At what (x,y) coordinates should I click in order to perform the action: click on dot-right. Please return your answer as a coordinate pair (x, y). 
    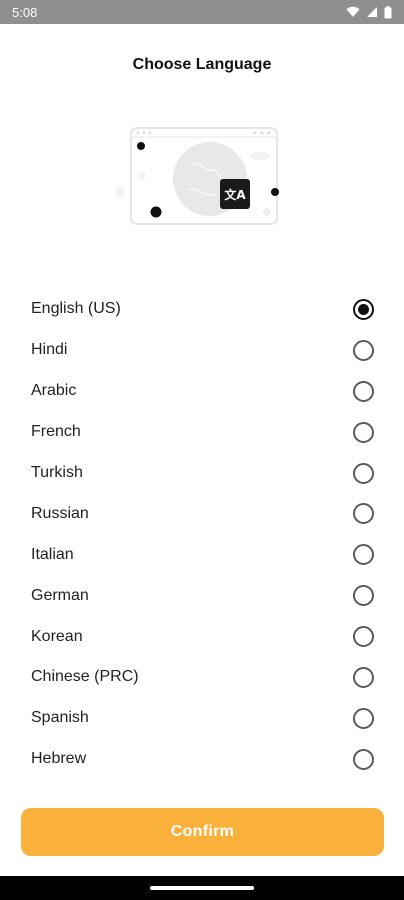
    Looking at the image, I should click on (275, 192).